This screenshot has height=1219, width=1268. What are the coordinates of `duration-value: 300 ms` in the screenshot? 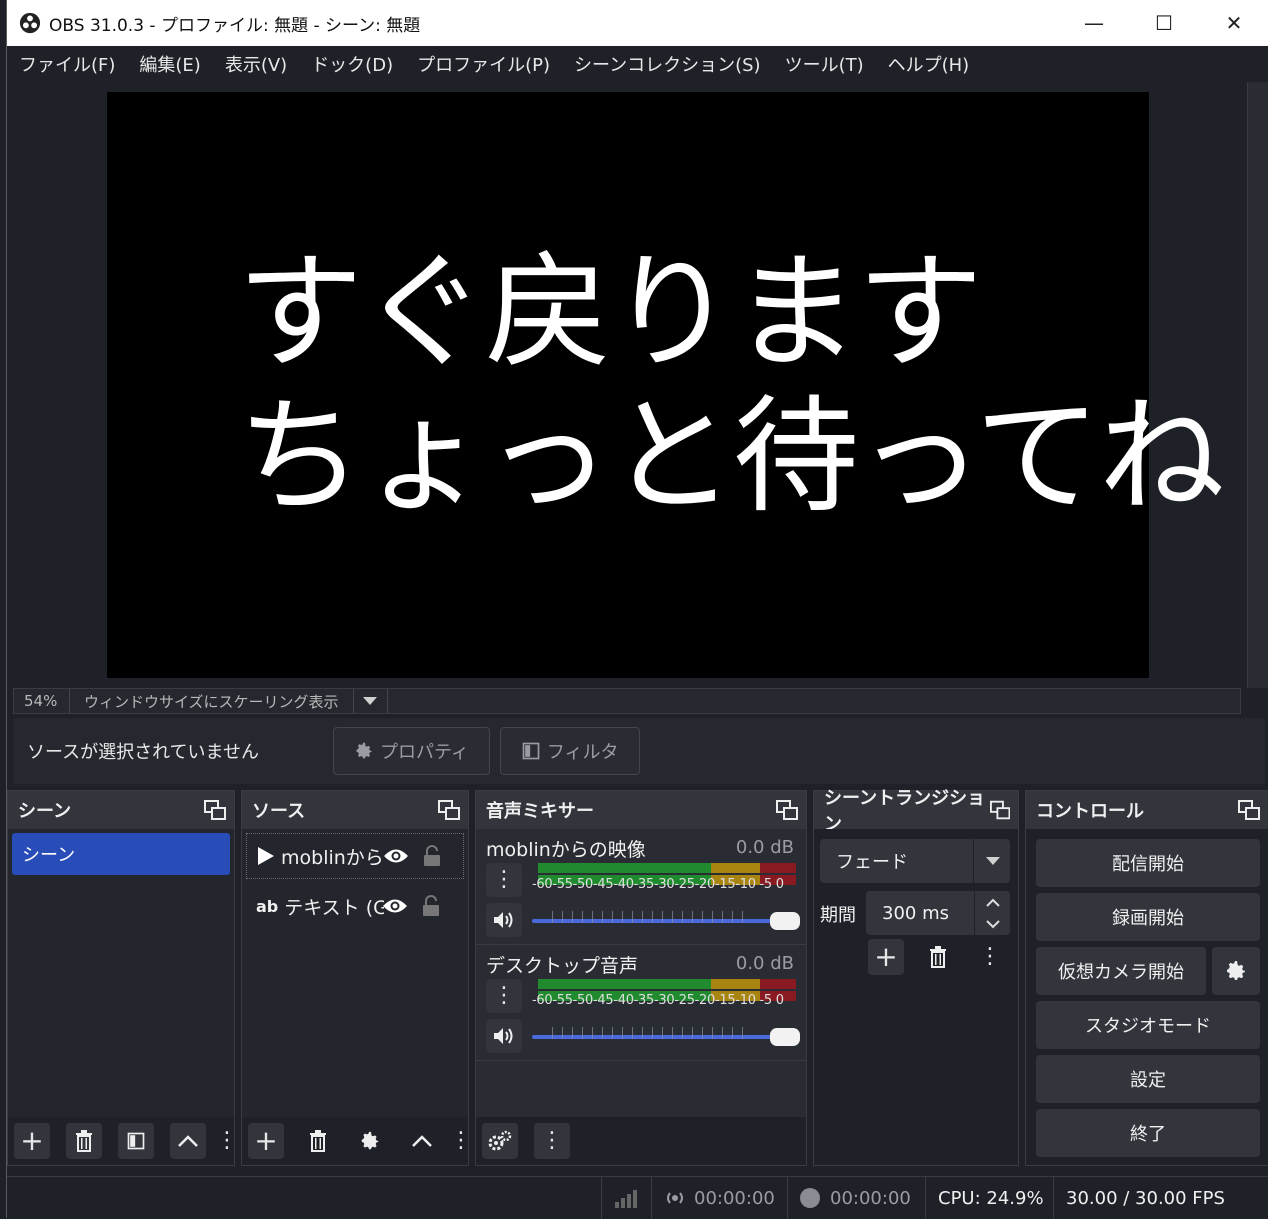 It's located at (915, 913).